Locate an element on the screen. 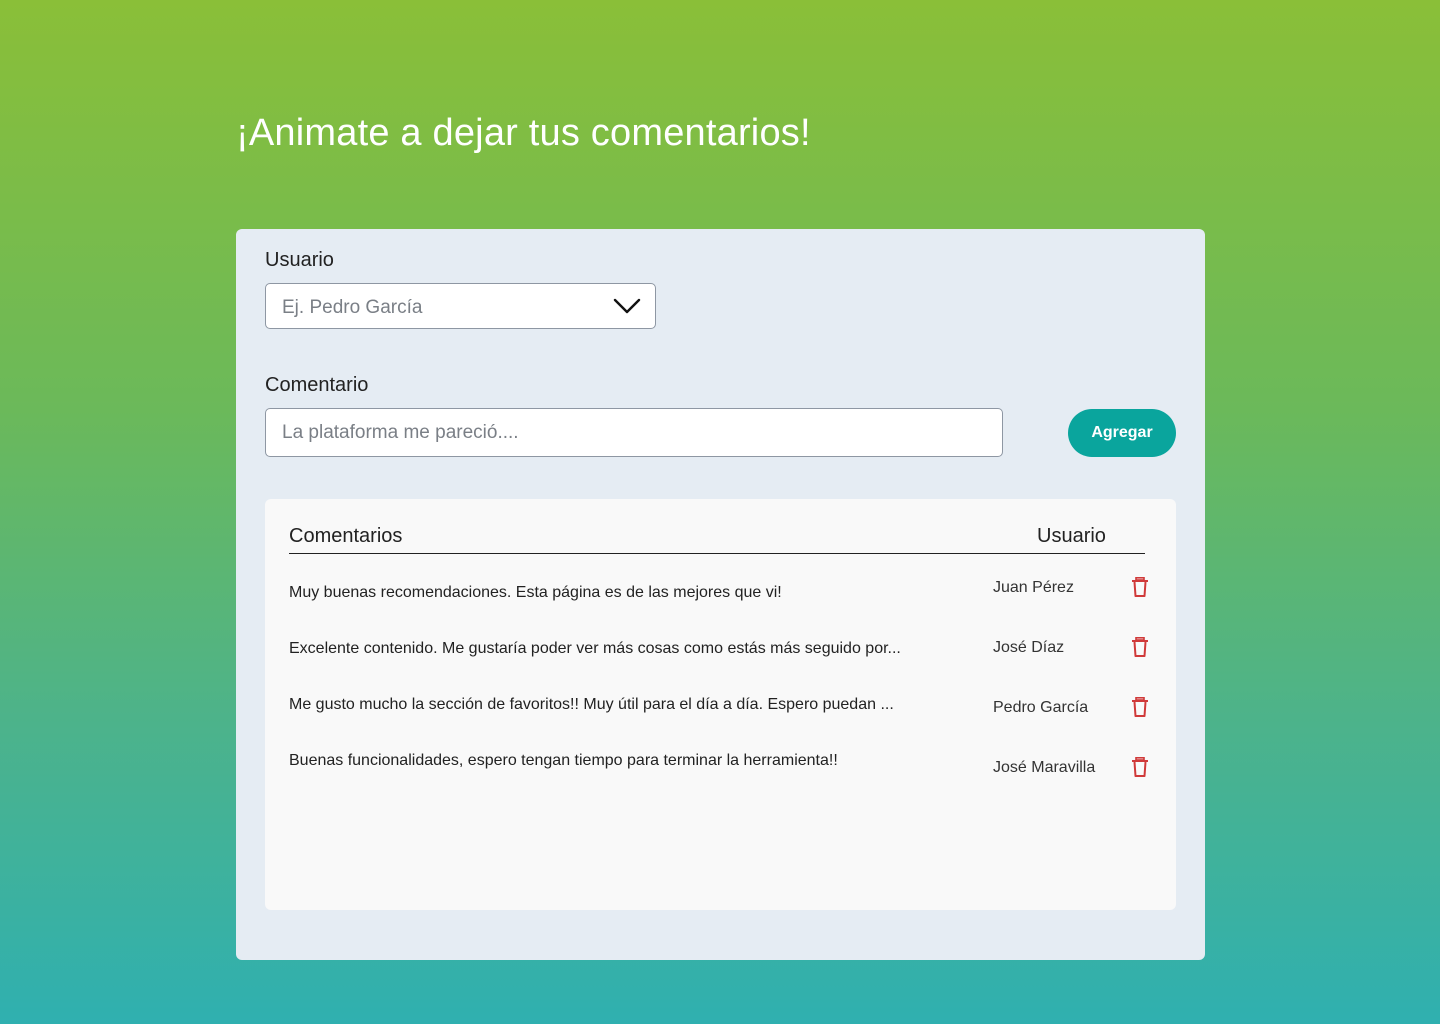 The width and height of the screenshot is (1440, 1024). comment-label: Comentario is located at coordinates (317, 385).